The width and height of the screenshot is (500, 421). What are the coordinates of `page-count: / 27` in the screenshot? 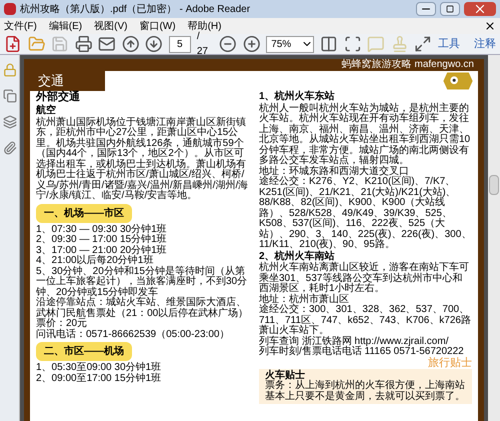 It's located at (202, 44).